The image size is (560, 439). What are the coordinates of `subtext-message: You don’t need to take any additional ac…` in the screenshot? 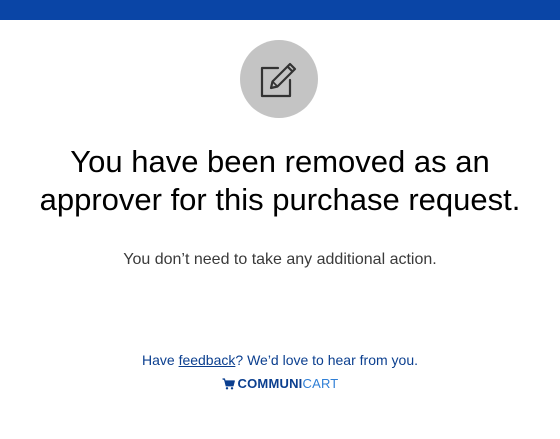 It's located at (280, 259).